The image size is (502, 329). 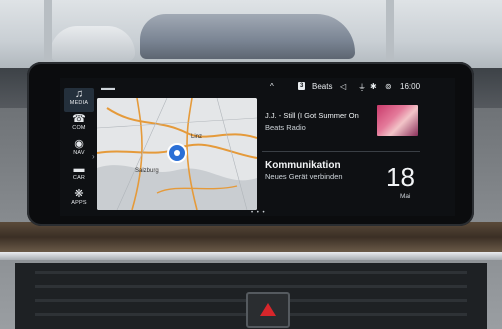 I want to click on station-name: Beats Radio, so click(x=285, y=127).